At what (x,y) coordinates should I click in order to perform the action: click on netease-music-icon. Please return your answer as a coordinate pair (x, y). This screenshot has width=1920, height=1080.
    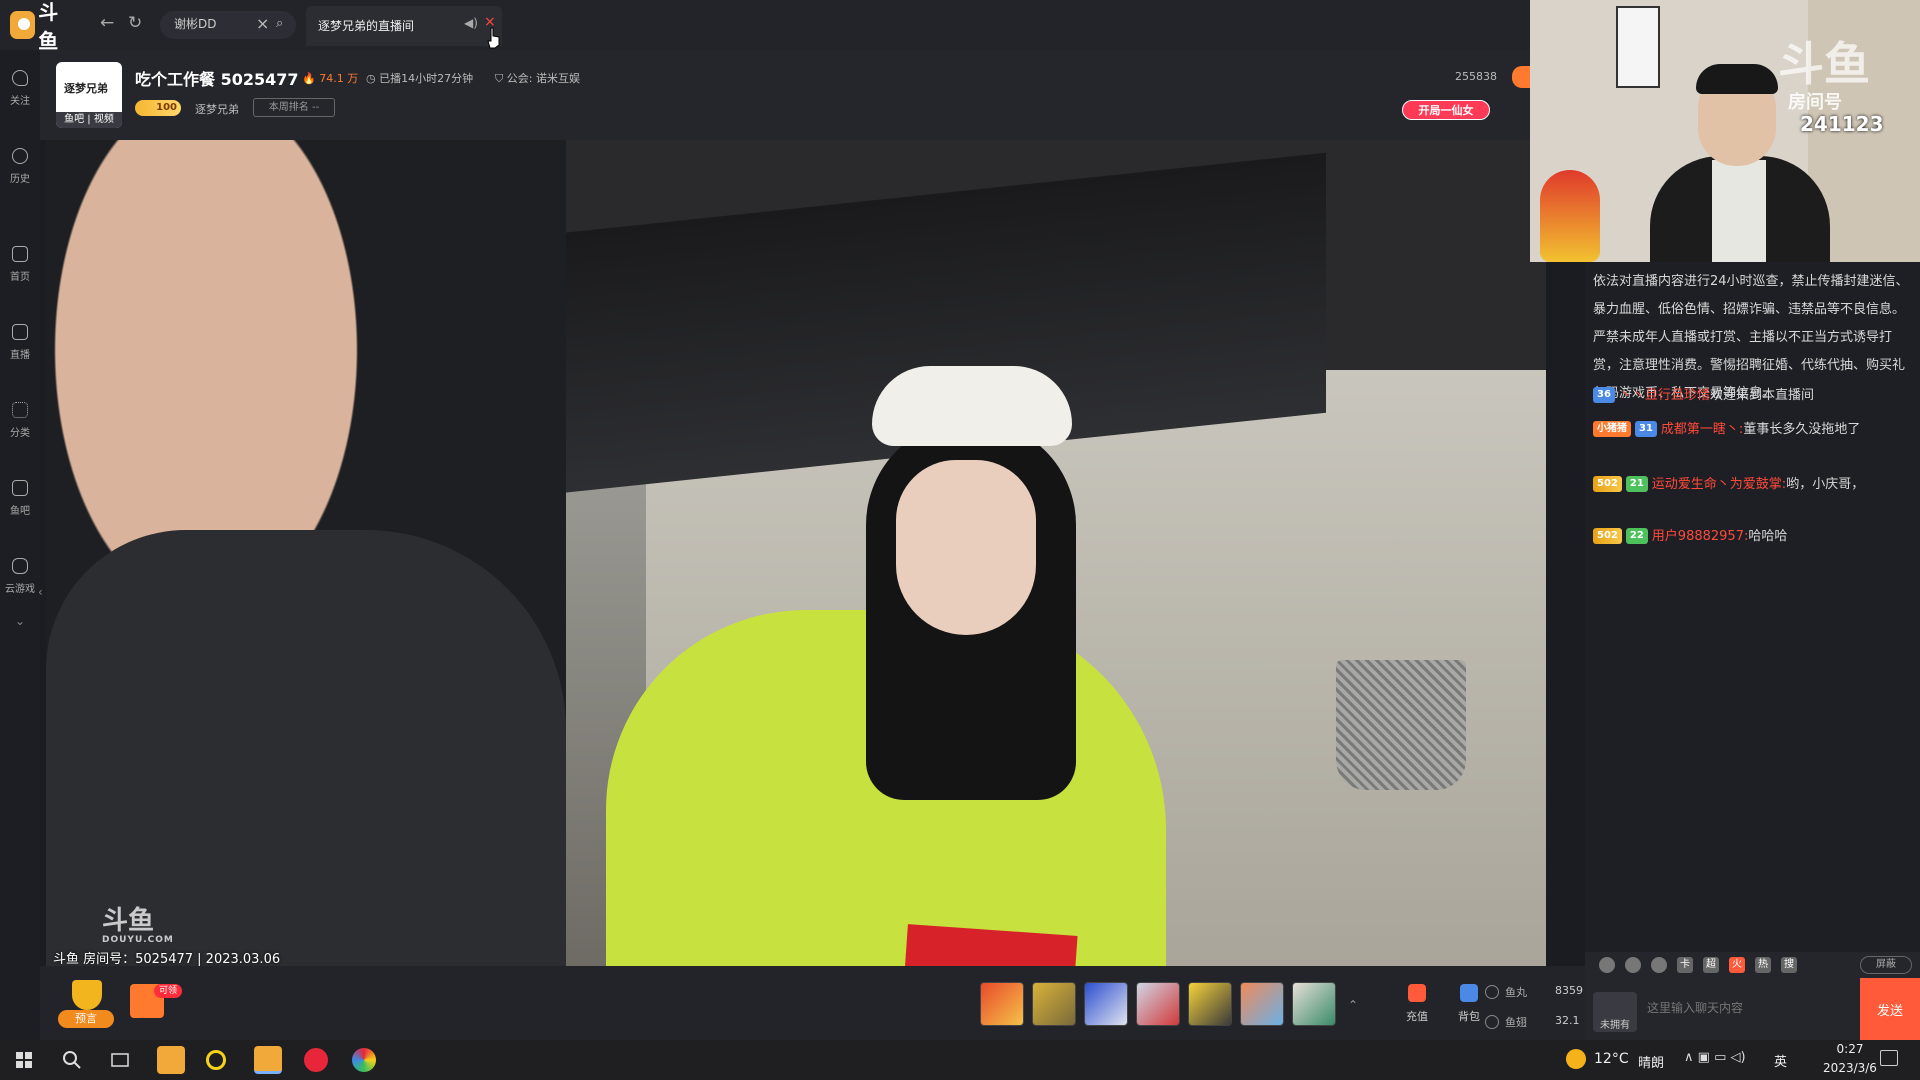
    Looking at the image, I should click on (316, 1060).